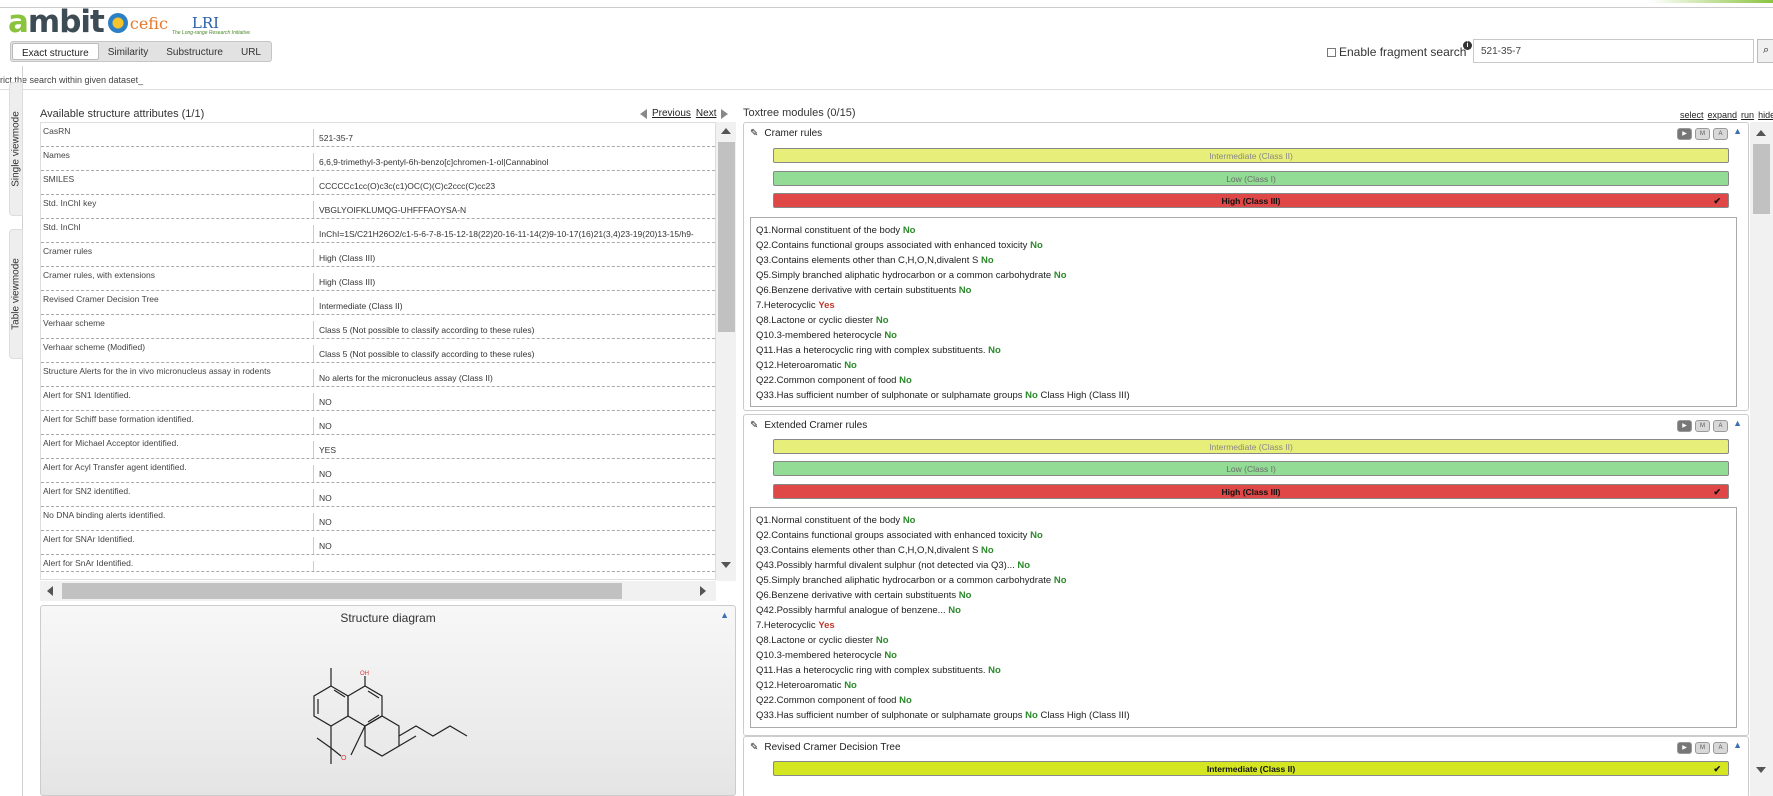 The width and height of the screenshot is (1773, 796). I want to click on cefic-logo: cefic, so click(137, 23).